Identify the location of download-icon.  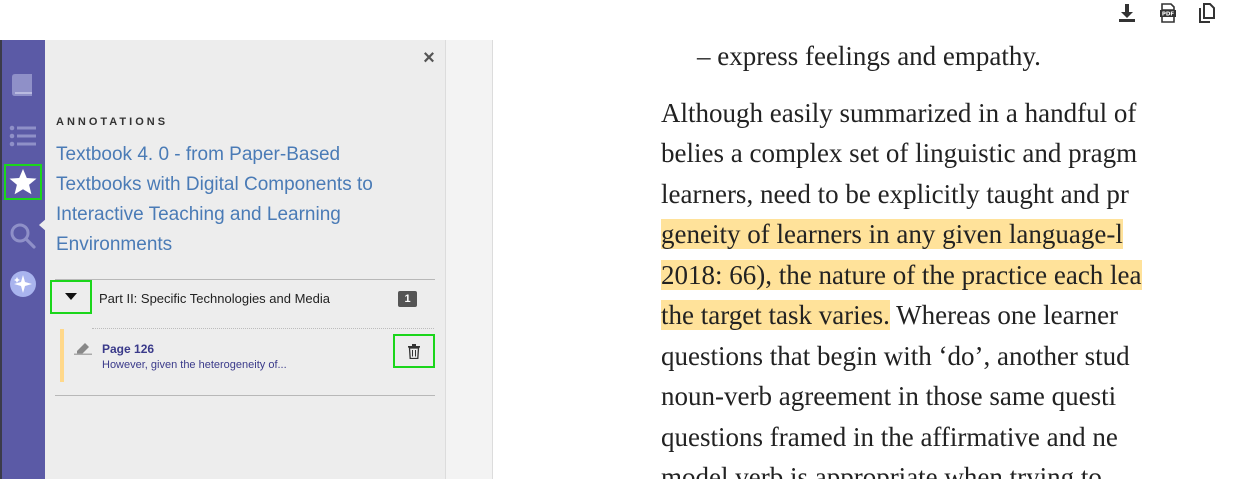
(1127, 13).